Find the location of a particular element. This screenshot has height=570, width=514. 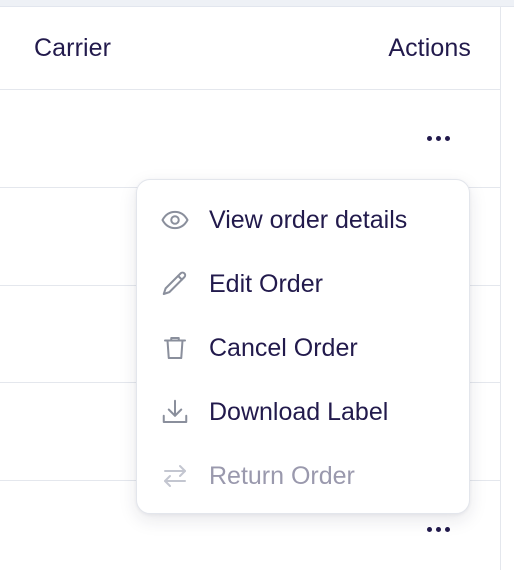

menu-item-label: Download Label is located at coordinates (299, 411).